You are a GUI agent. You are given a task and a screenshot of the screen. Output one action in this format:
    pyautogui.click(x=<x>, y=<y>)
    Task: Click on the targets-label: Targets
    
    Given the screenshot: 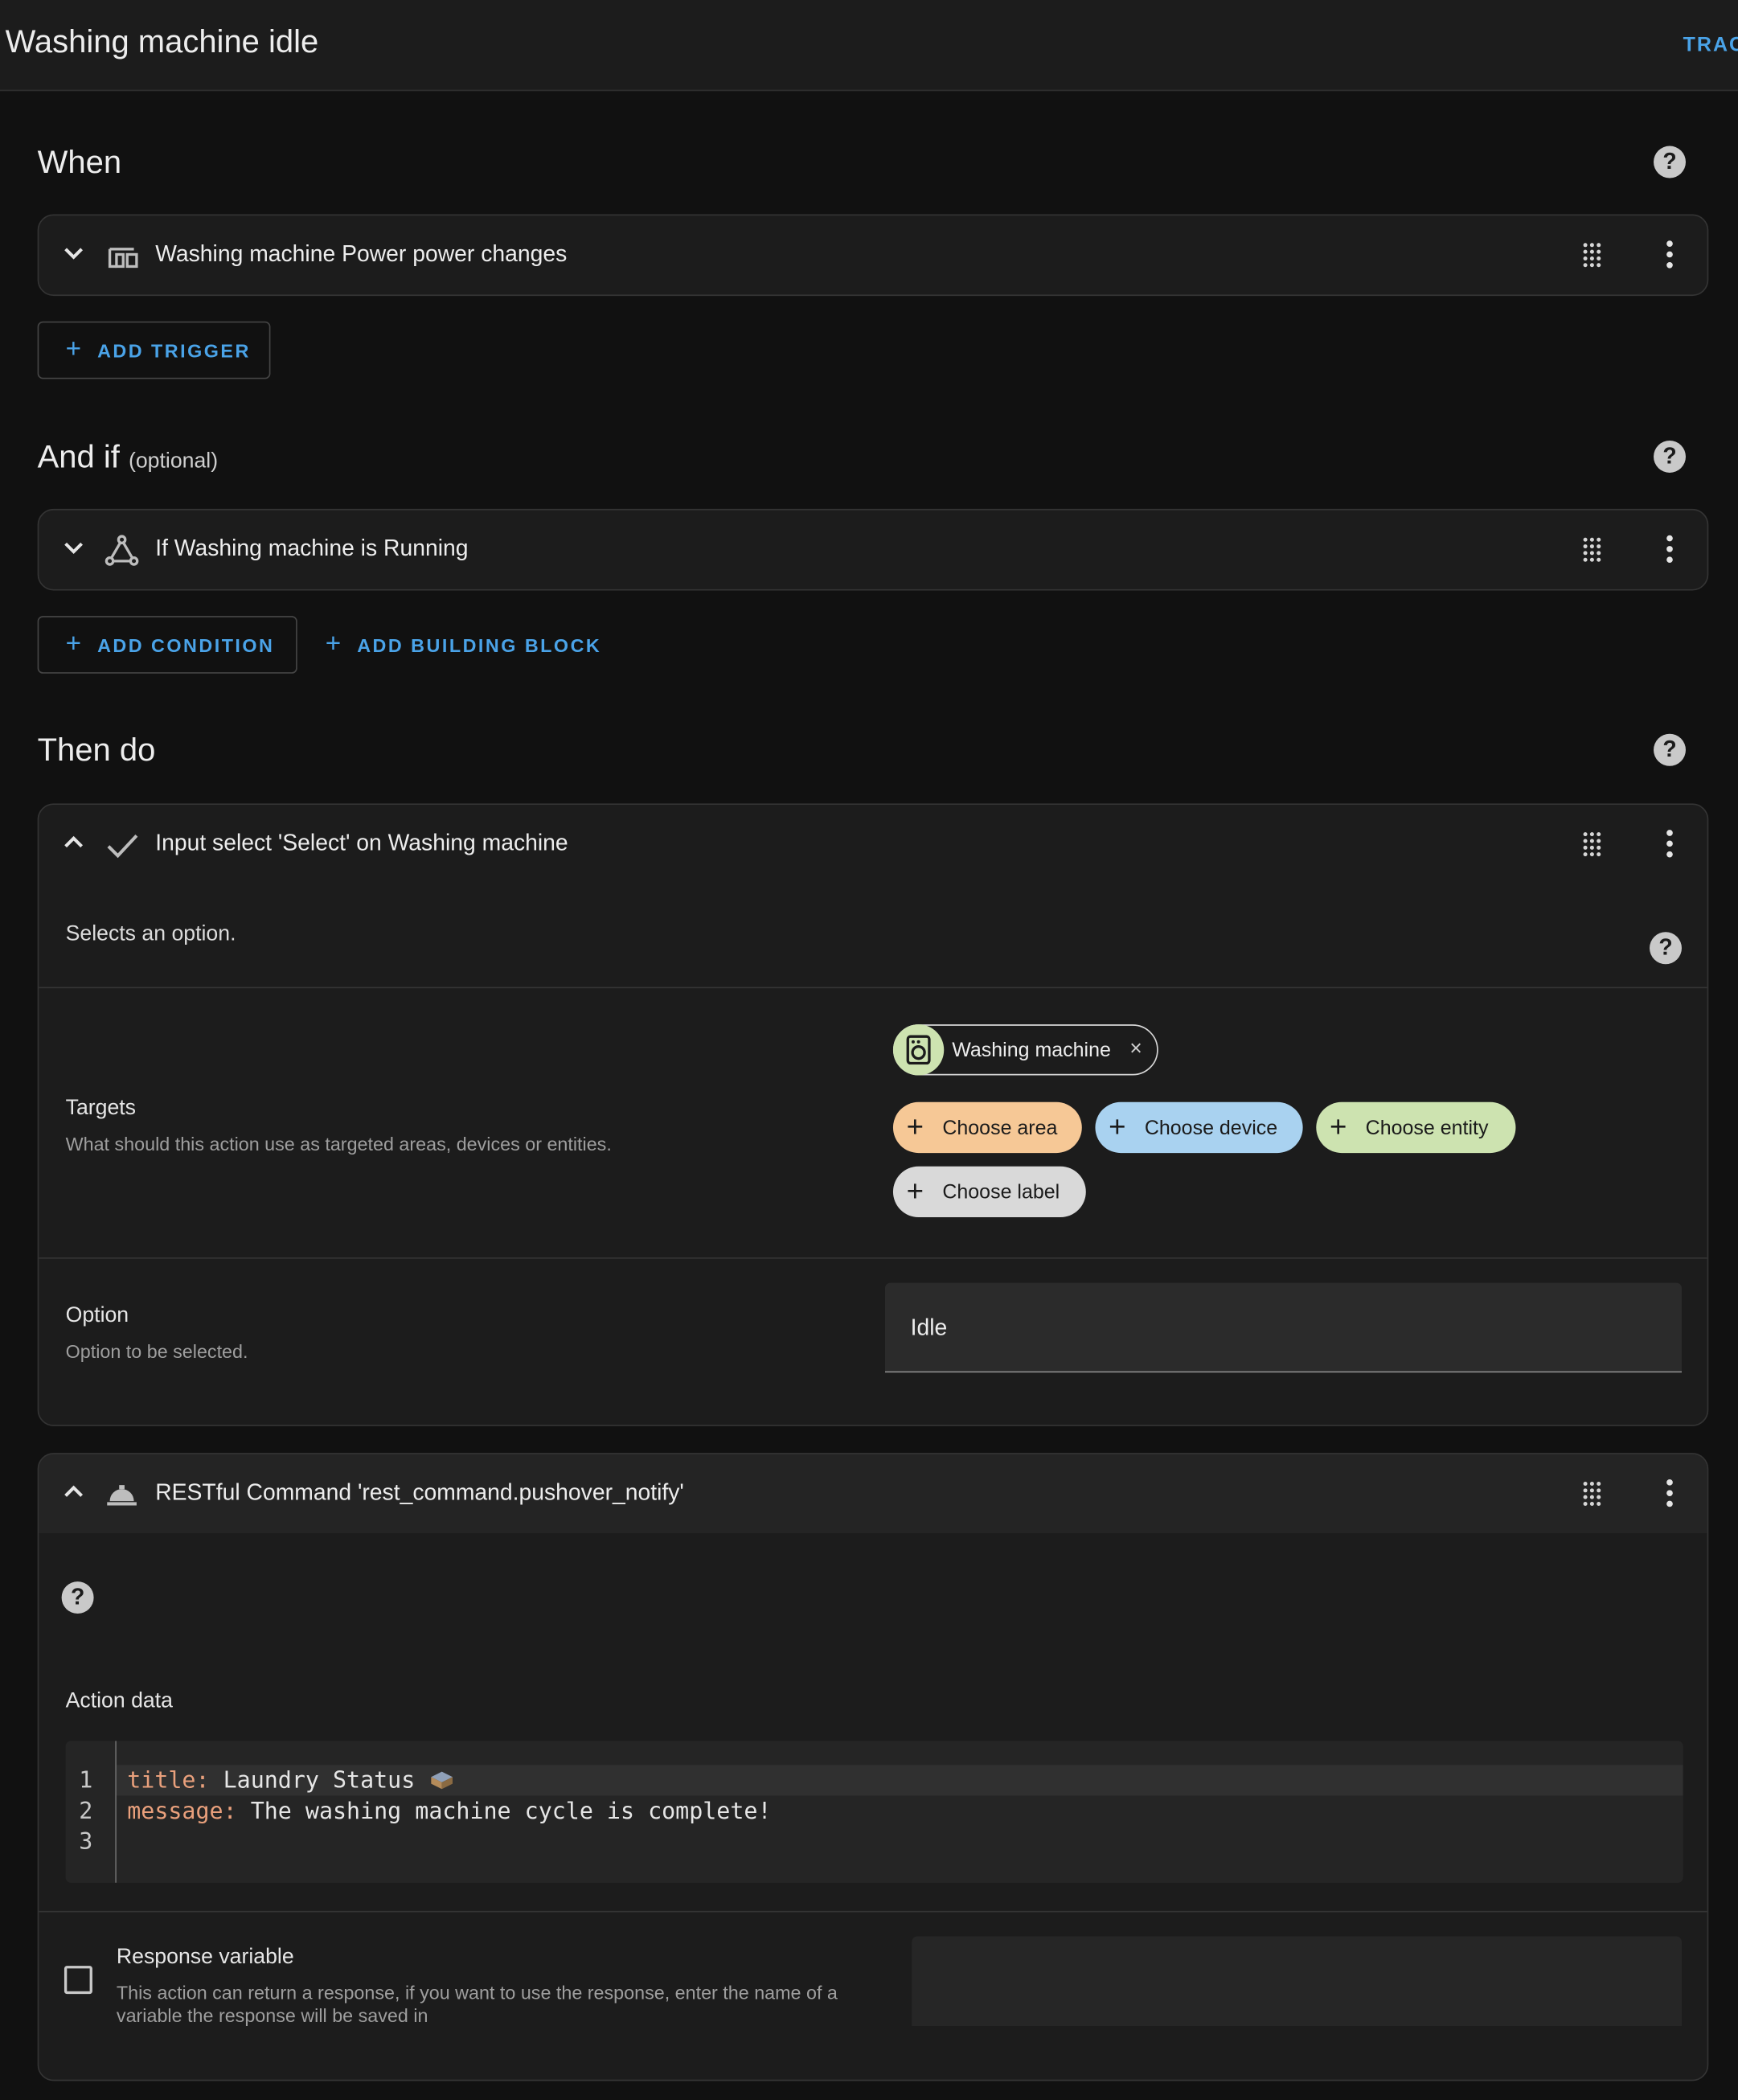 What is the action you would take?
    pyautogui.click(x=101, y=1108)
    